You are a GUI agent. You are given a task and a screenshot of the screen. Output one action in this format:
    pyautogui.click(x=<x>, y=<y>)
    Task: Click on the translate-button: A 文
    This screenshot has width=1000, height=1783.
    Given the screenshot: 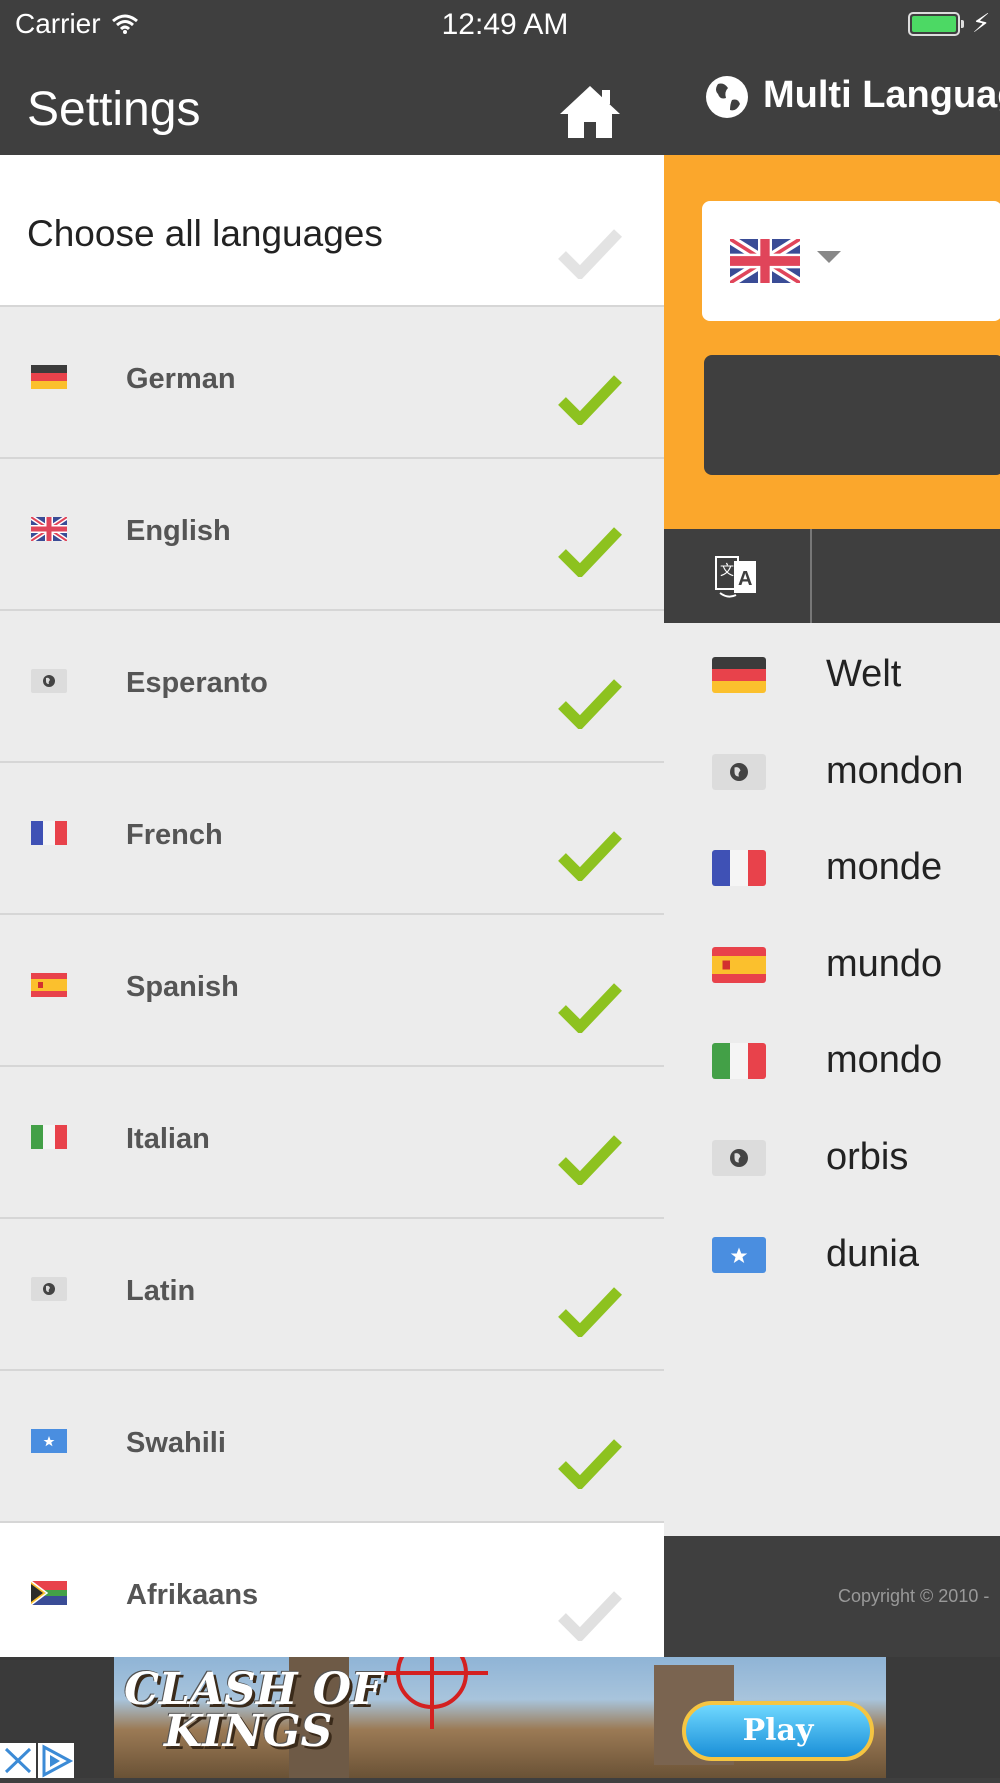 What is the action you would take?
    pyautogui.click(x=738, y=576)
    